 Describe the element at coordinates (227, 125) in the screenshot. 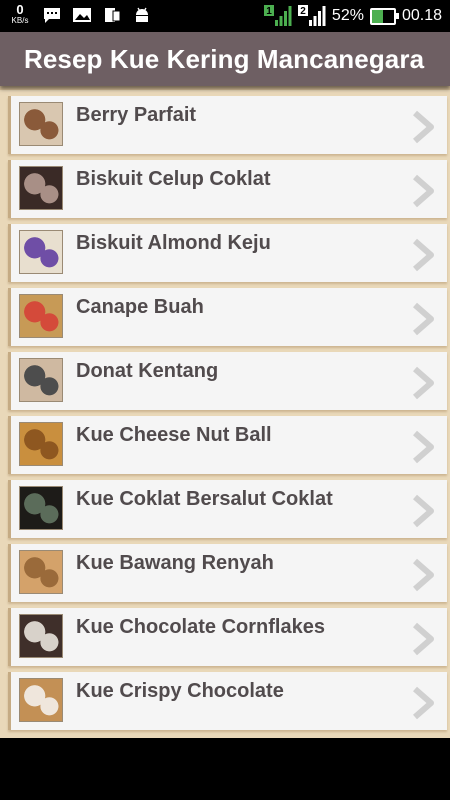

I see `recipe-list-item: Berry Parfait` at that location.